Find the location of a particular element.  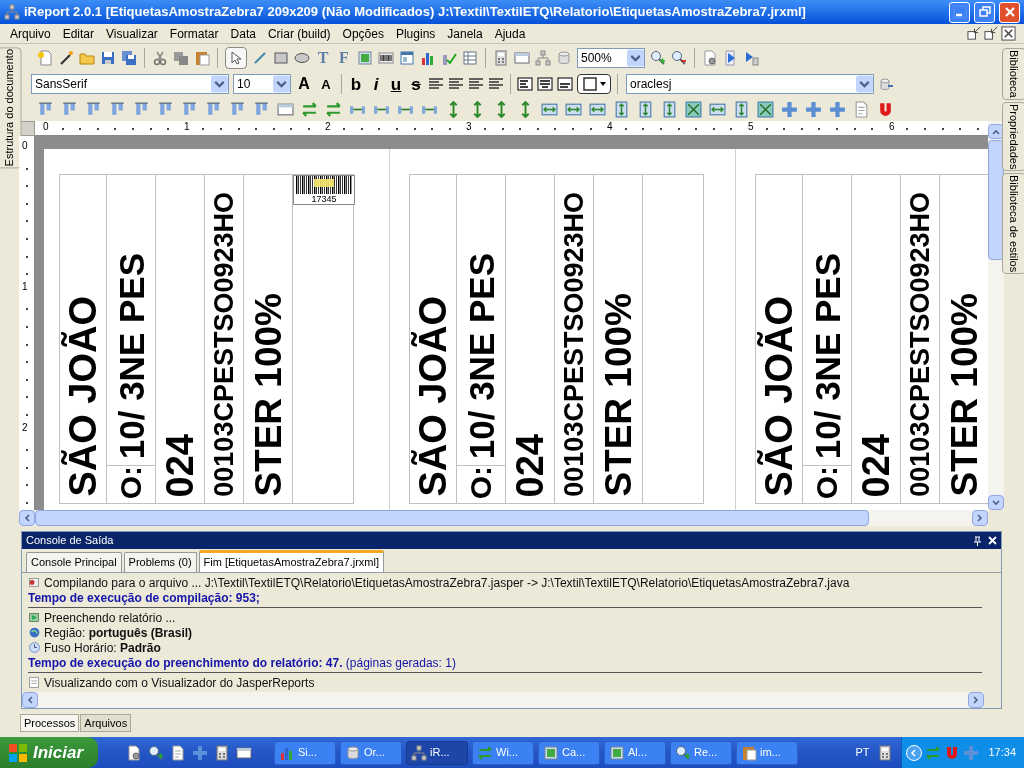

menu-item: Opções is located at coordinates (363, 33).